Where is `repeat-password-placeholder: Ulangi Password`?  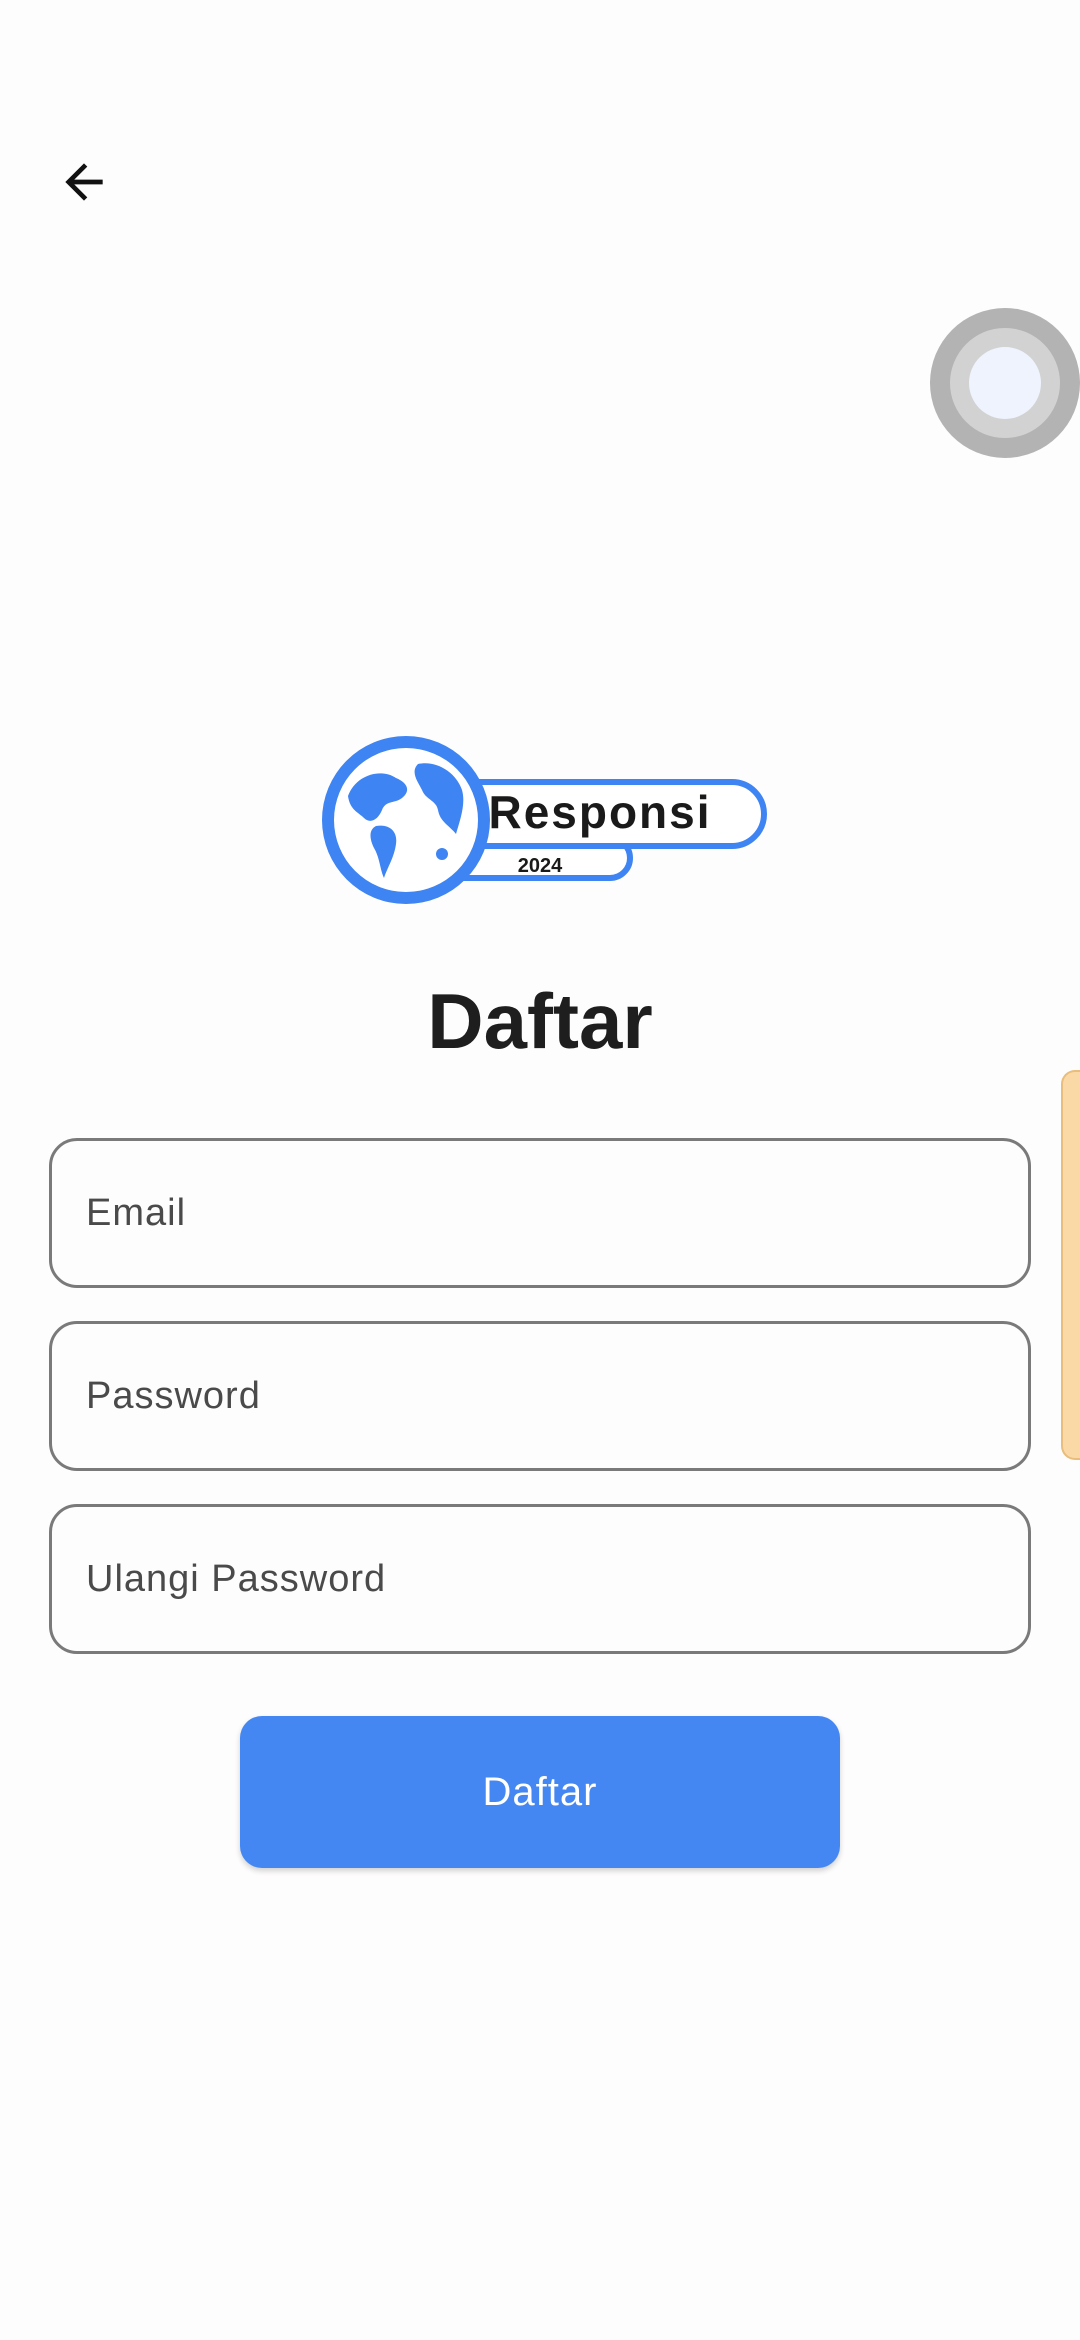 repeat-password-placeholder: Ulangi Password is located at coordinates (236, 1578).